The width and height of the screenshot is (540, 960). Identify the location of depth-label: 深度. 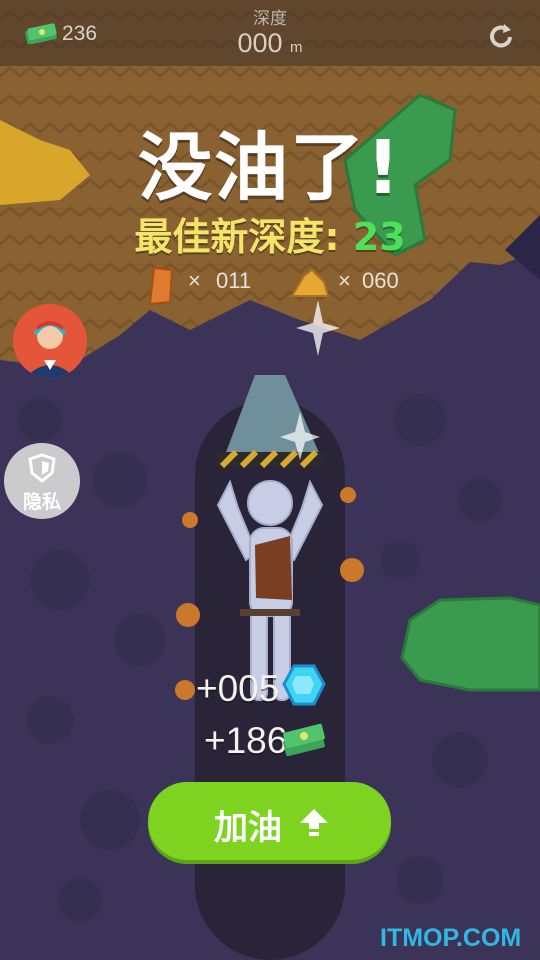
(270, 19).